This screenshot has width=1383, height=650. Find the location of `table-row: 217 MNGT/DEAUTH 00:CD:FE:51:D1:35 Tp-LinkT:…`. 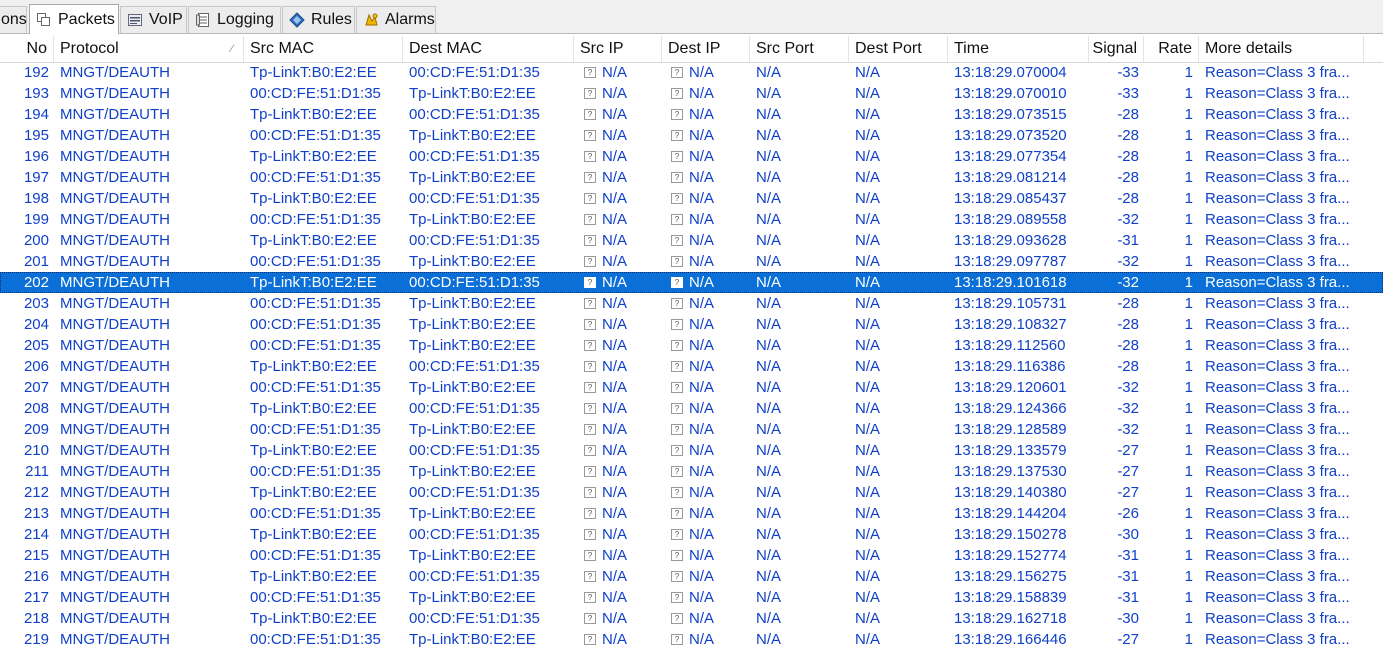

table-row: 217 MNGT/DEAUTH 00:CD:FE:51:D1:35 Tp-LinkT:… is located at coordinates (691, 597).